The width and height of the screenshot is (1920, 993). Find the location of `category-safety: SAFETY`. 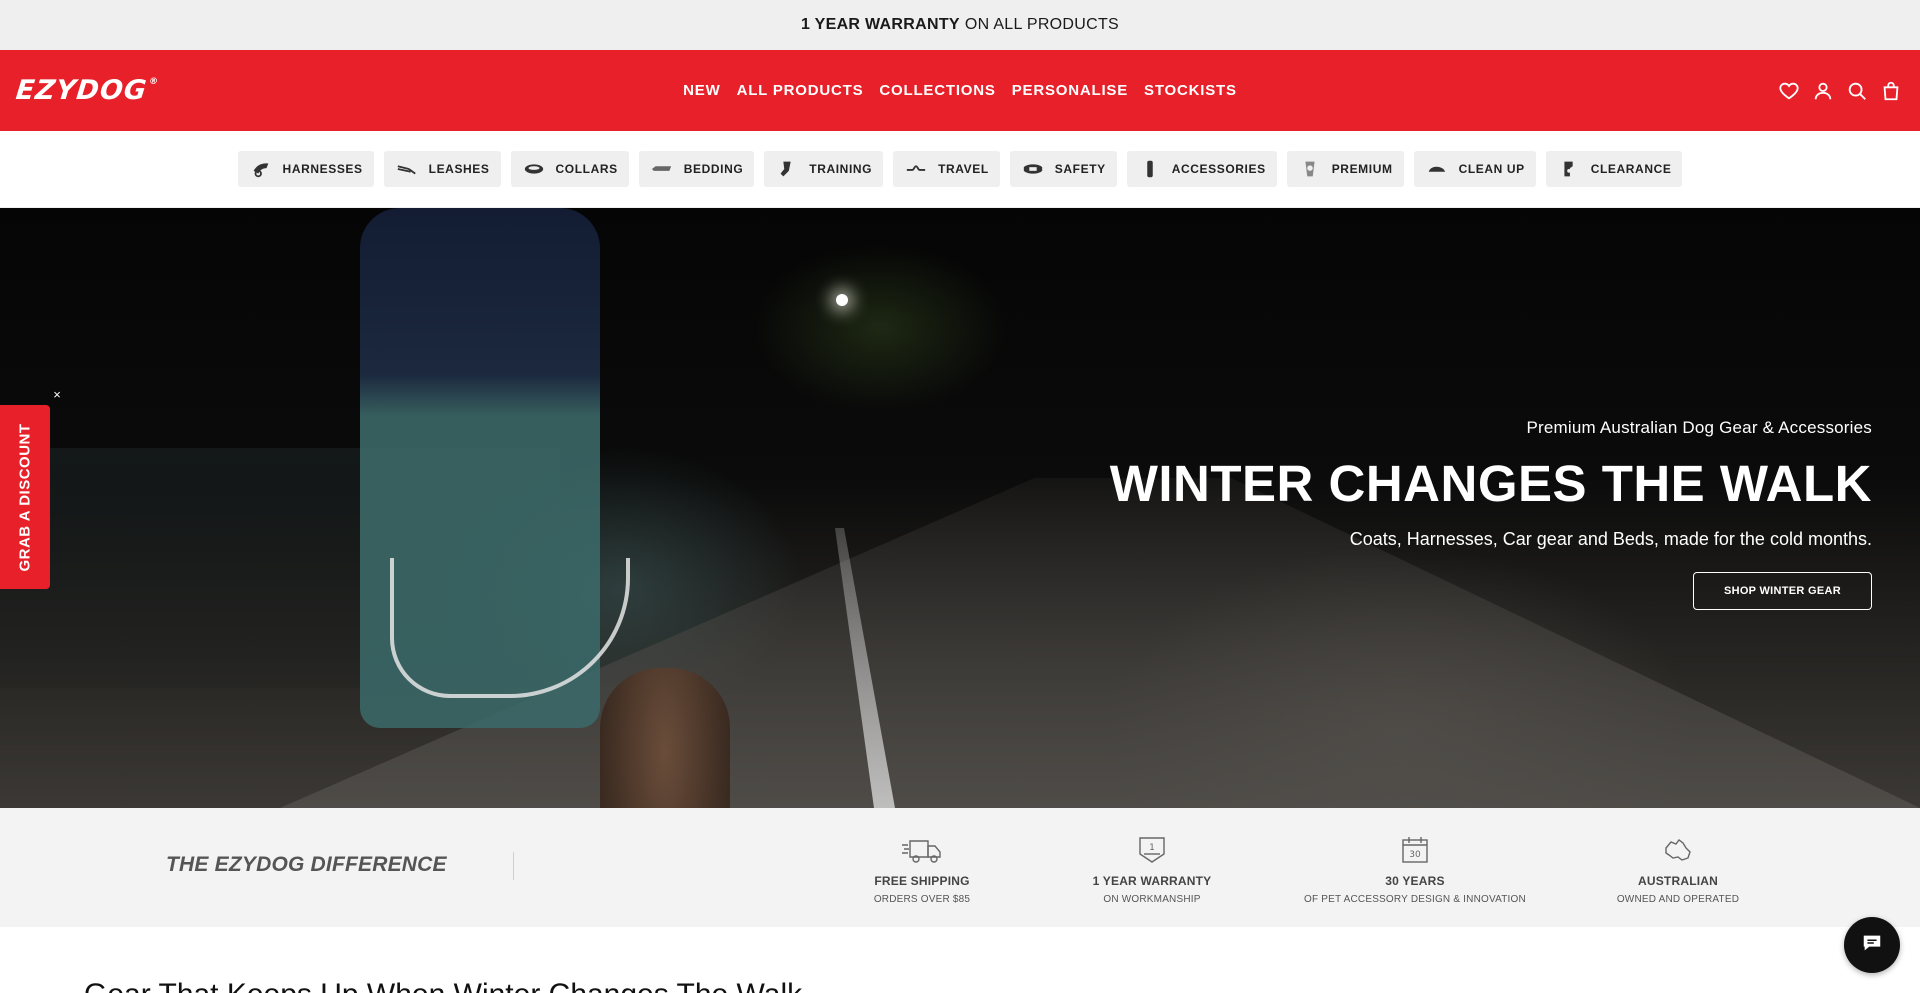

category-safety: SAFETY is located at coordinates (1063, 169).